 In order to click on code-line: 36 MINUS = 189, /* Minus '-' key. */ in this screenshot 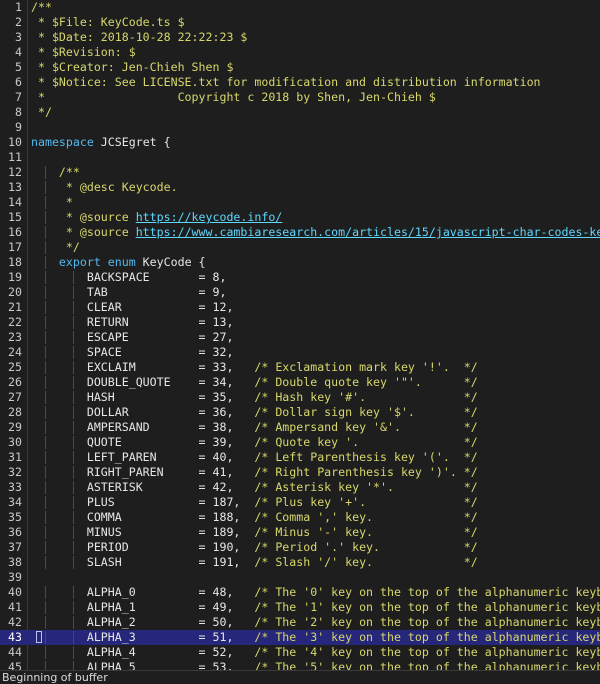, I will do `click(300, 532)`.